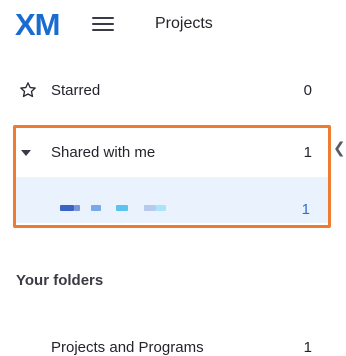 The image size is (346, 356). What do you see at coordinates (28, 90) in the screenshot?
I see `star-outline-icon` at bounding box center [28, 90].